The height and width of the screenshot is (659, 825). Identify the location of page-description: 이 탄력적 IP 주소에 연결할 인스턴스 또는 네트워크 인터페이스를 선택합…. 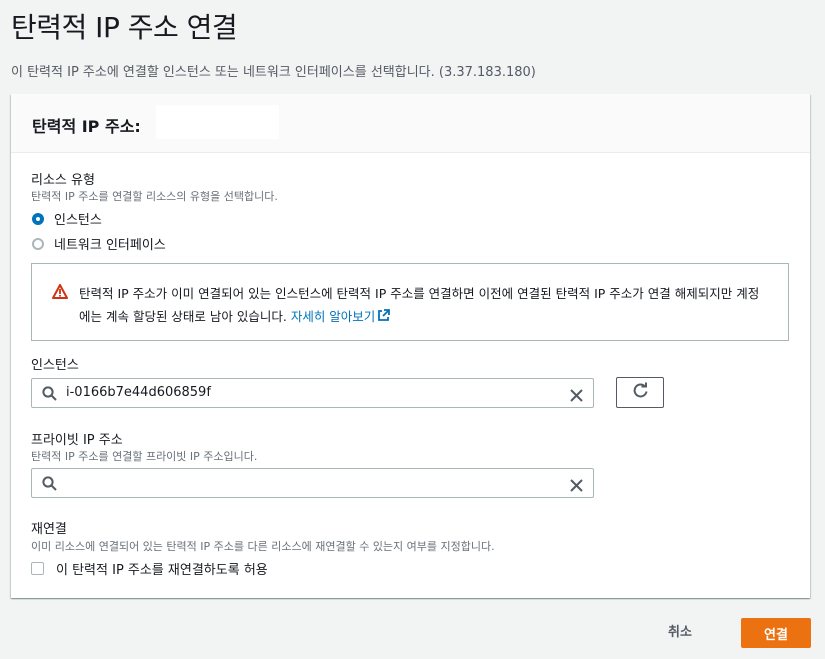
(273, 72).